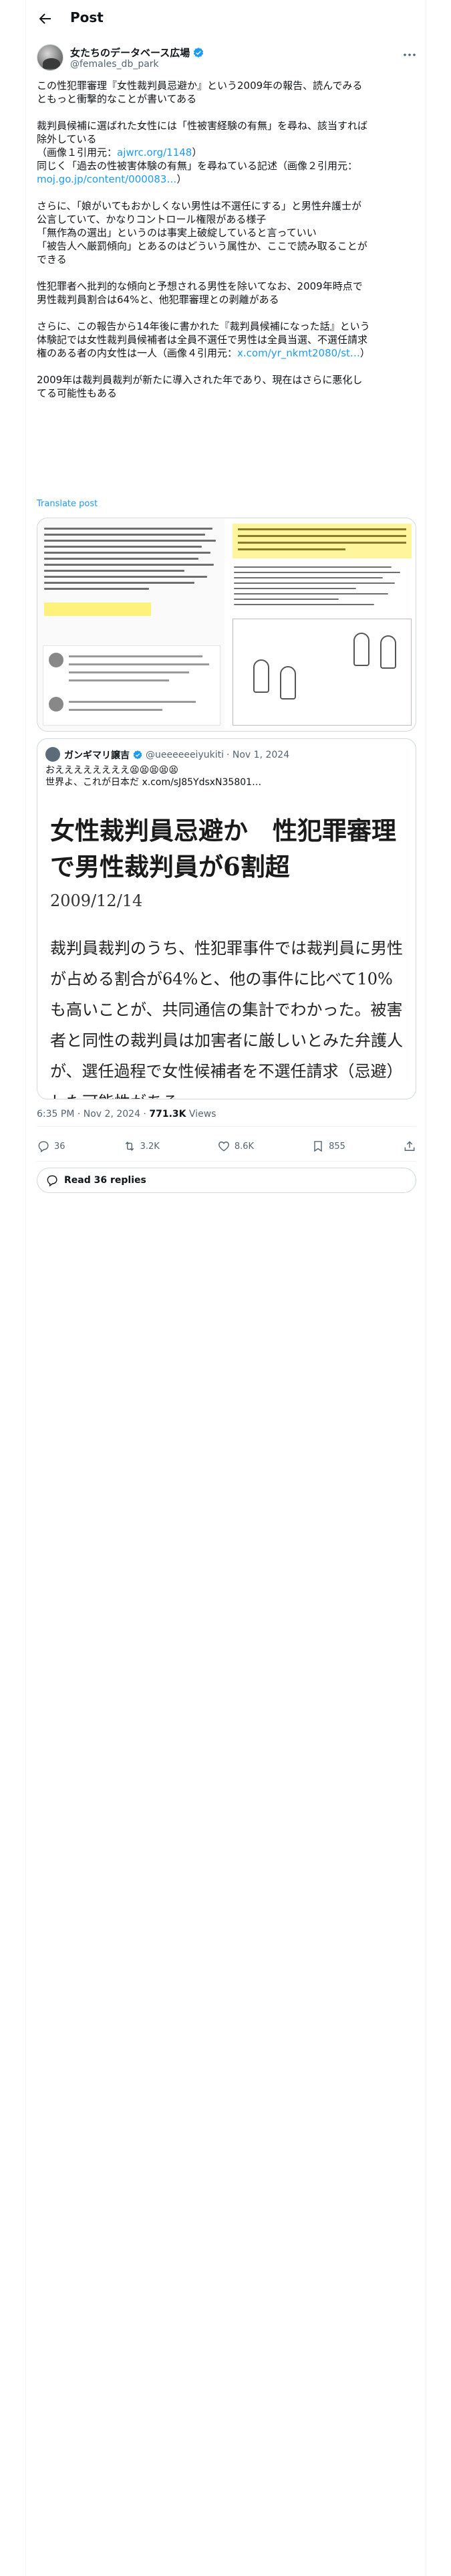 This screenshot has height=2576, width=451. Describe the element at coordinates (87, 17) in the screenshot. I see `page-title: Post` at that location.